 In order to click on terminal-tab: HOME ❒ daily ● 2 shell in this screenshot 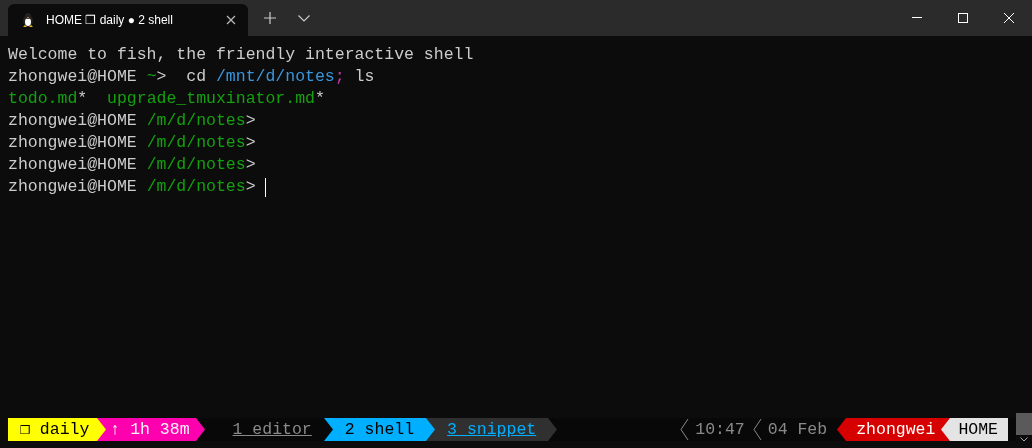, I will do `click(128, 20)`.